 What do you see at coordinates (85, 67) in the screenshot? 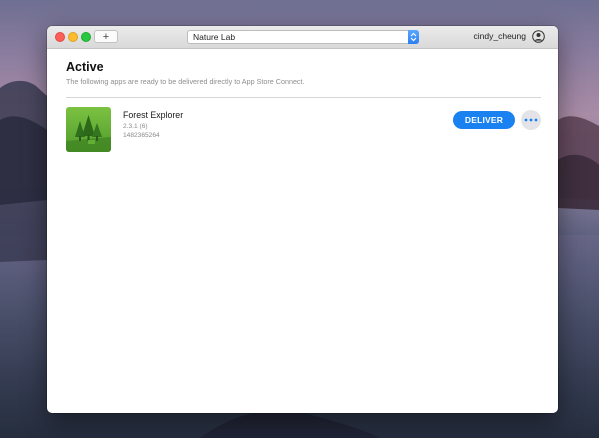
I see `section-title: Active` at bounding box center [85, 67].